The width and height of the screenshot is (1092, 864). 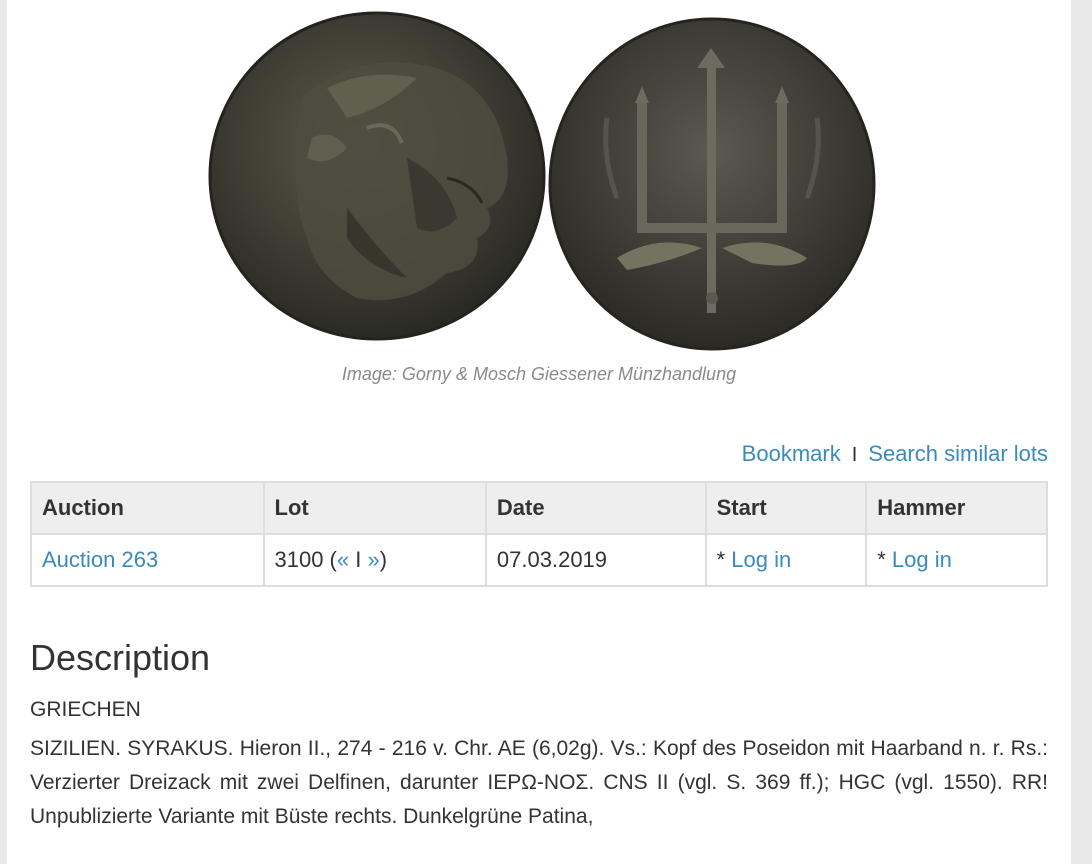 What do you see at coordinates (922, 559) in the screenshot?
I see `hammer-login-link: Log in` at bounding box center [922, 559].